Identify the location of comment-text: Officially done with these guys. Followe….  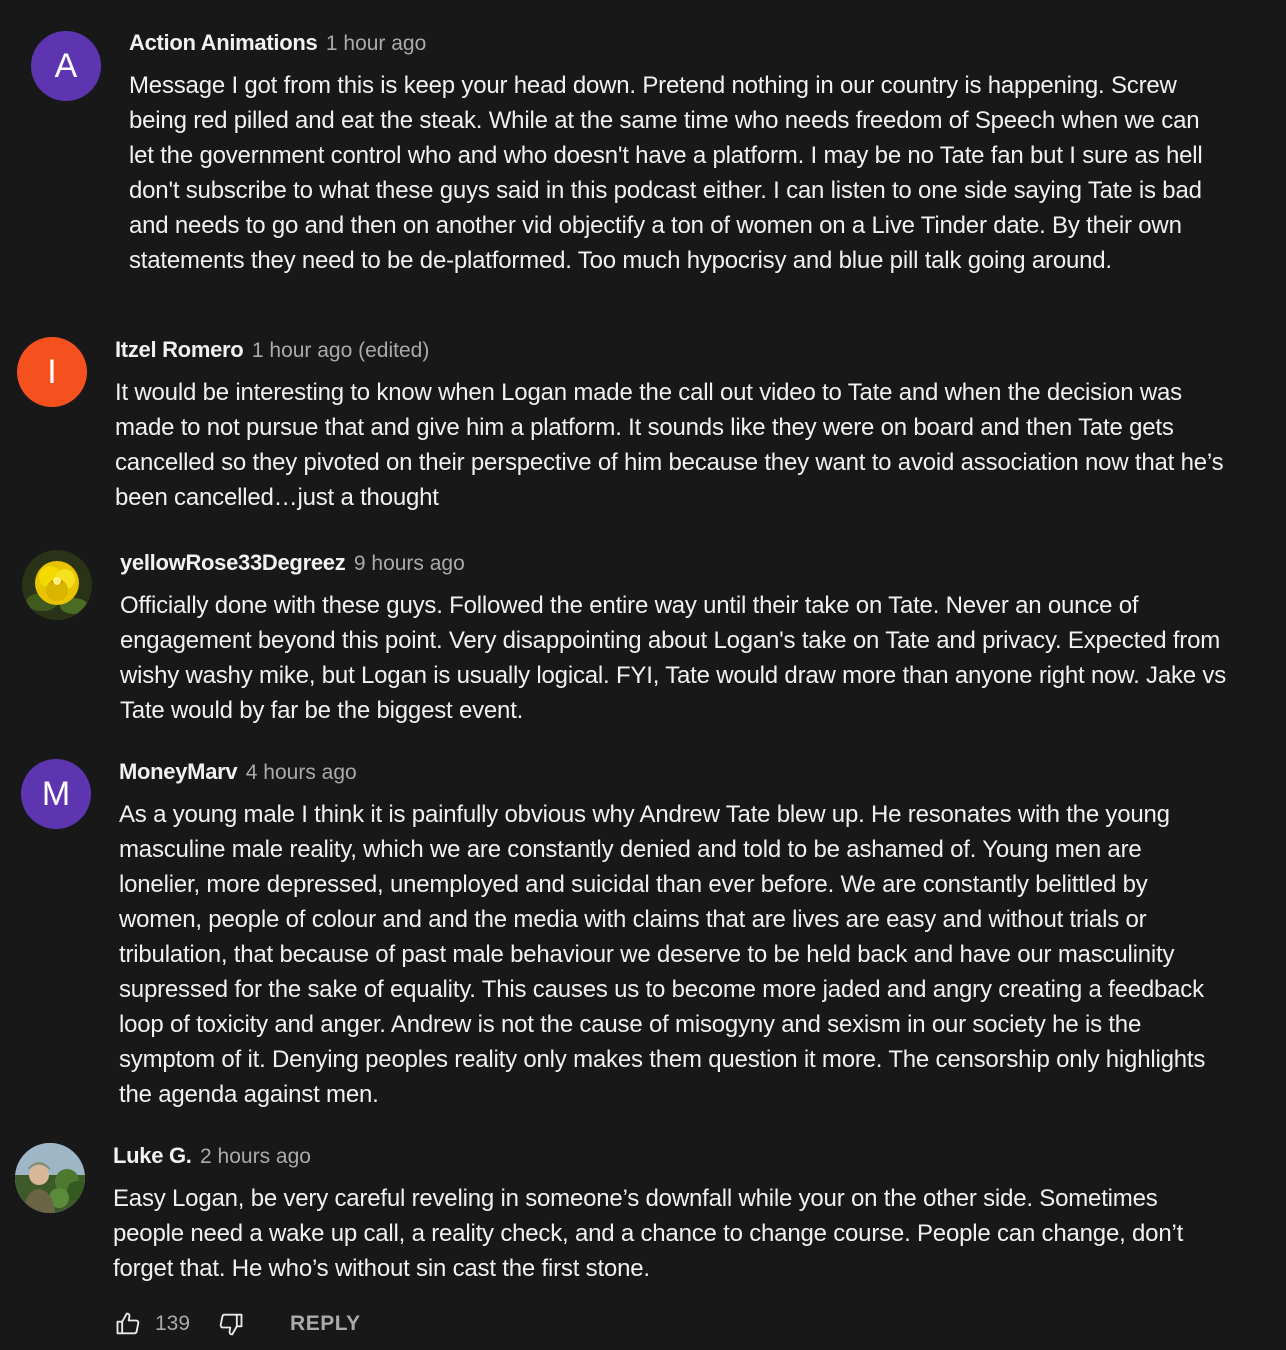
(673, 658).